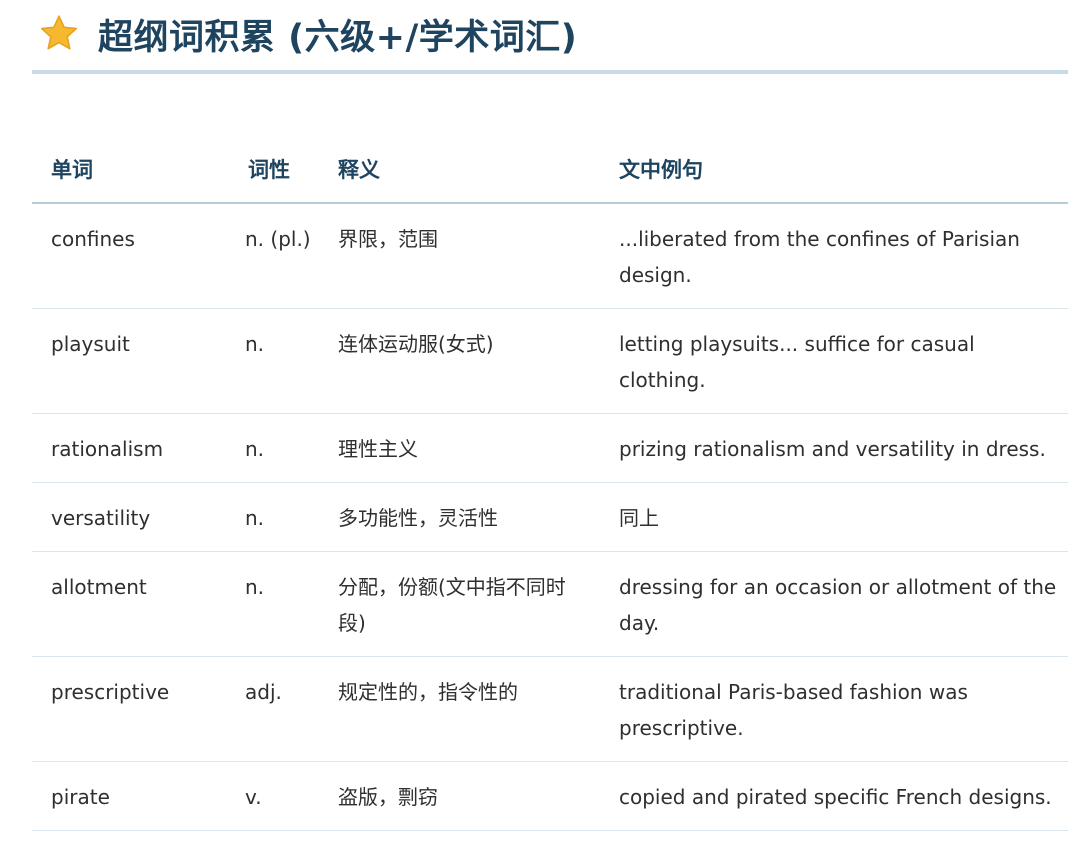 The width and height of the screenshot is (1080, 863). What do you see at coordinates (130, 709) in the screenshot?
I see `word-cell: prescriptive` at bounding box center [130, 709].